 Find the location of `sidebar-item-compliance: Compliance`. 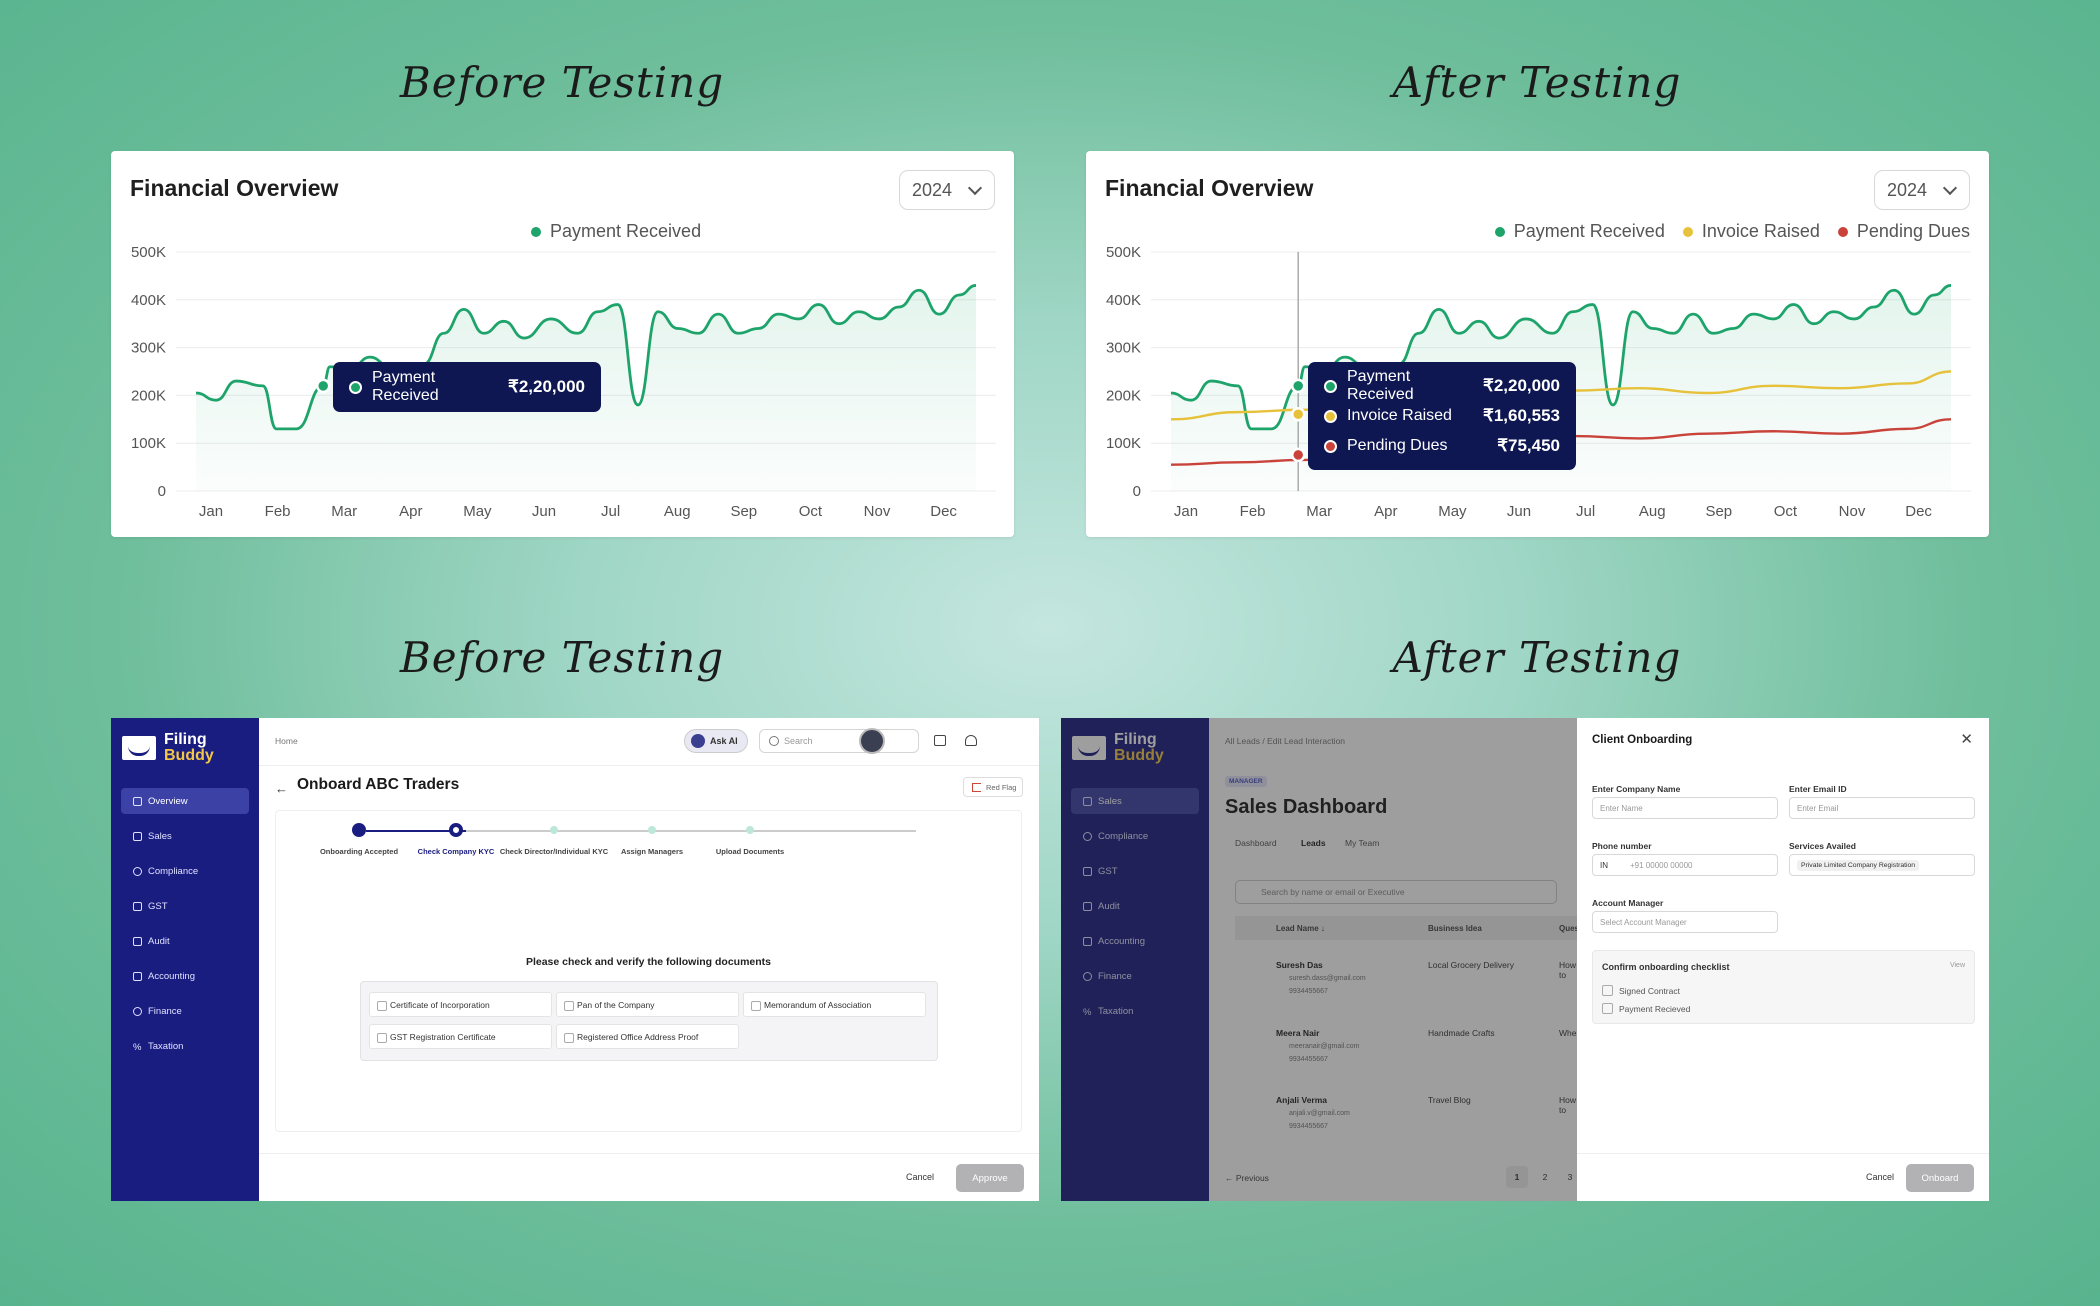

sidebar-item-compliance: Compliance is located at coordinates (185, 871).